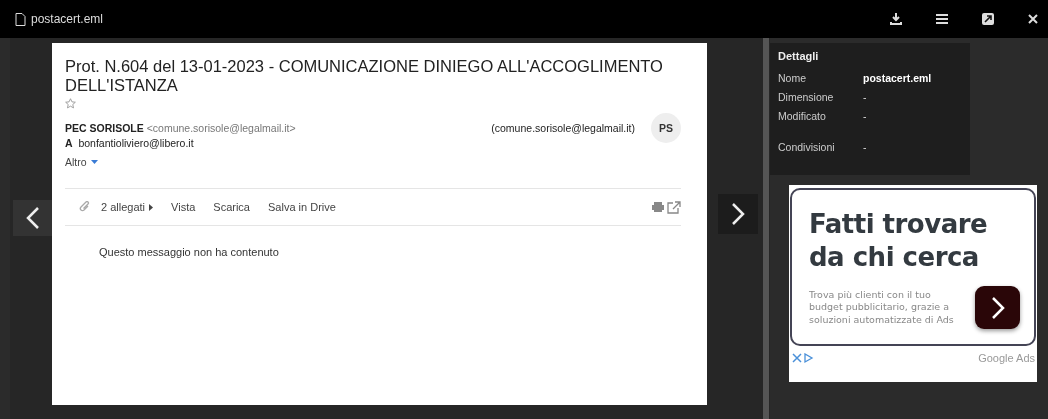 This screenshot has height=419, width=1048. I want to click on attachment-action-link: Vista, so click(183, 207).